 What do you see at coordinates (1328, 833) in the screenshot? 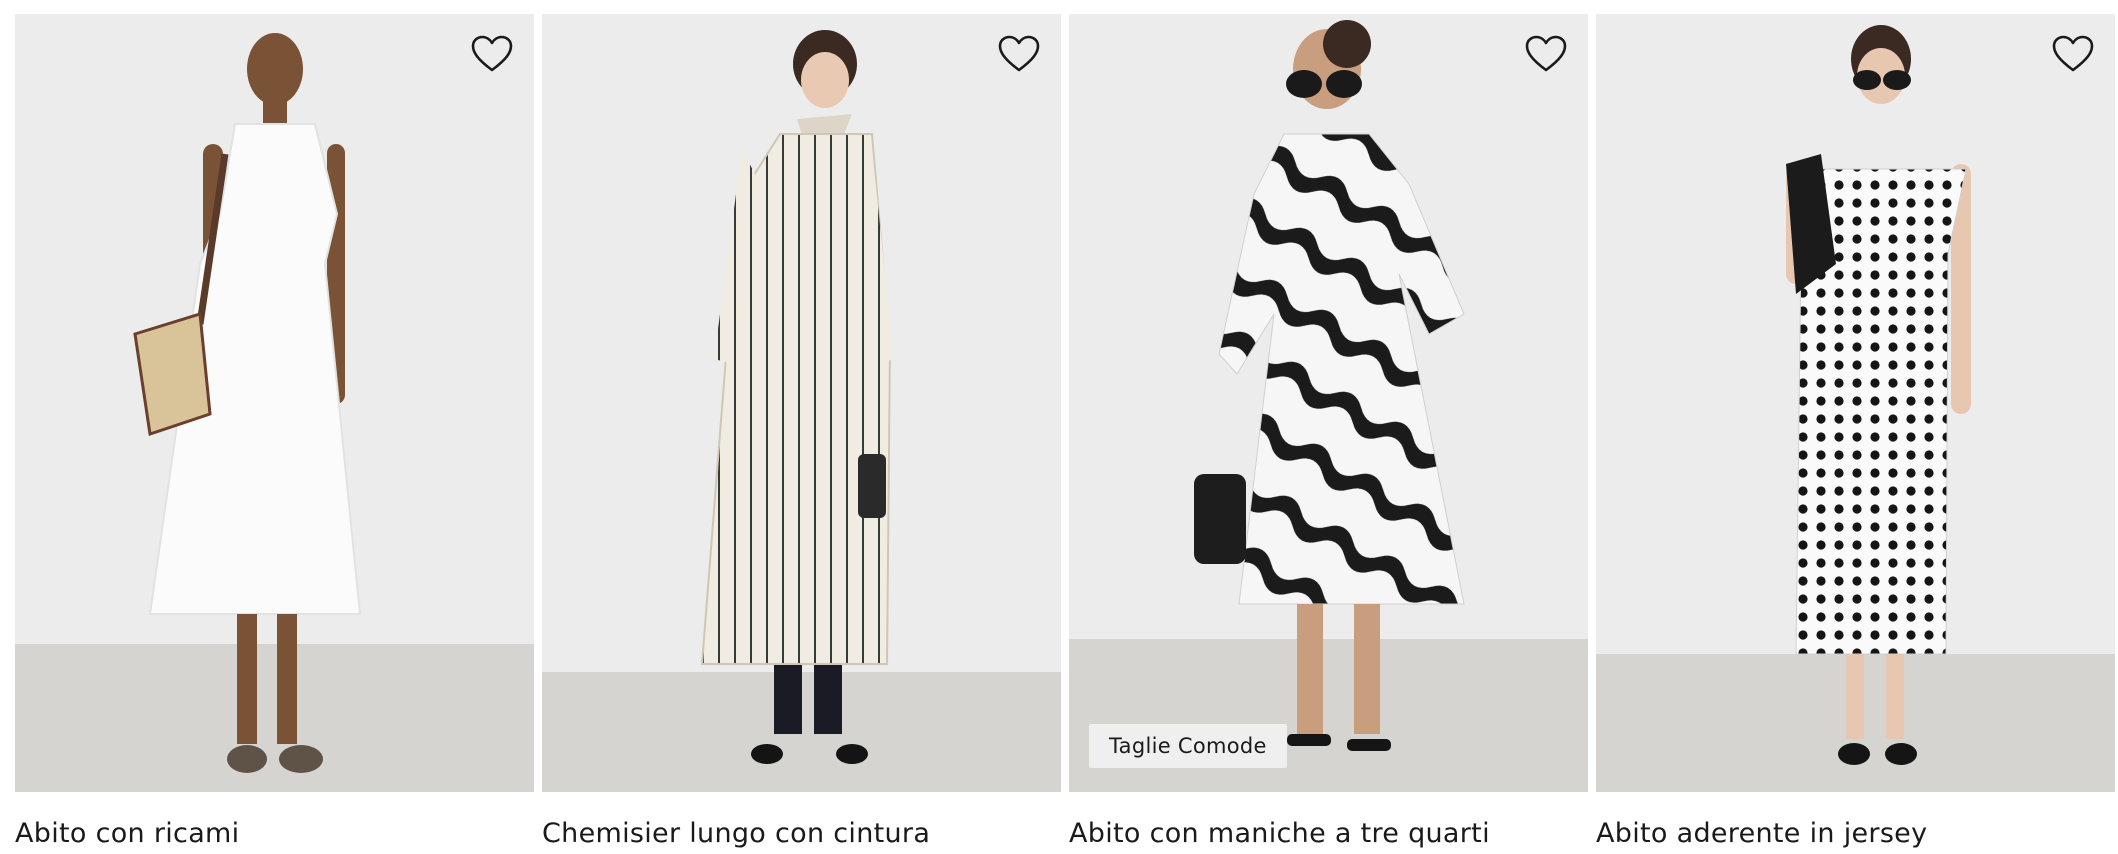
I see `product-title: Abito con maniche a tre quarti` at bounding box center [1328, 833].